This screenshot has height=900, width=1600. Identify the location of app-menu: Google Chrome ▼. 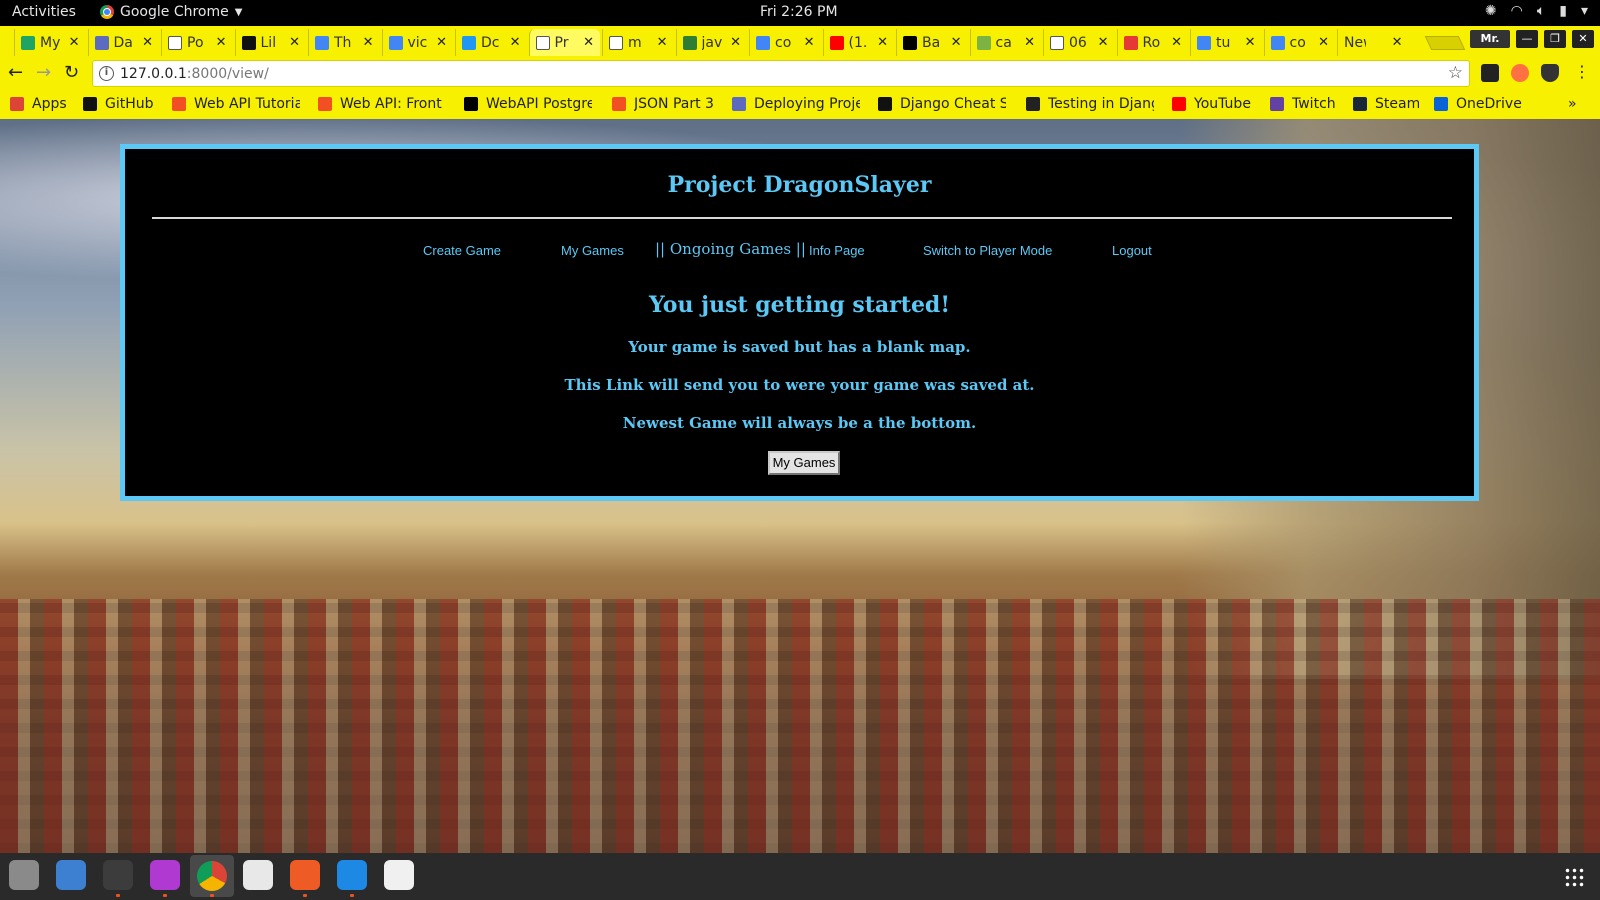
(171, 12).